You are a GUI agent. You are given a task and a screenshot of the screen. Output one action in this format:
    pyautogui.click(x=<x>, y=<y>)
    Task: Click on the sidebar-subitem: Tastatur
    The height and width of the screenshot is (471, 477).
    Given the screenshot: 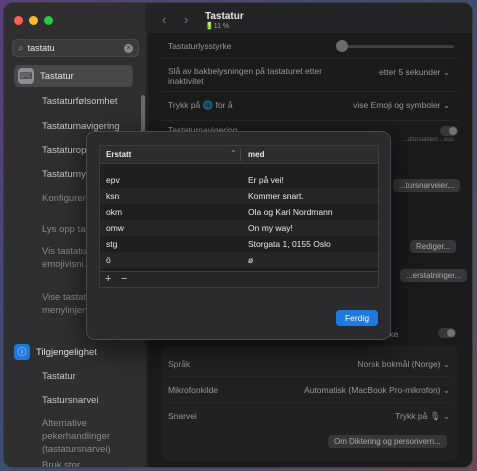 What is the action you would take?
    pyautogui.click(x=92, y=376)
    